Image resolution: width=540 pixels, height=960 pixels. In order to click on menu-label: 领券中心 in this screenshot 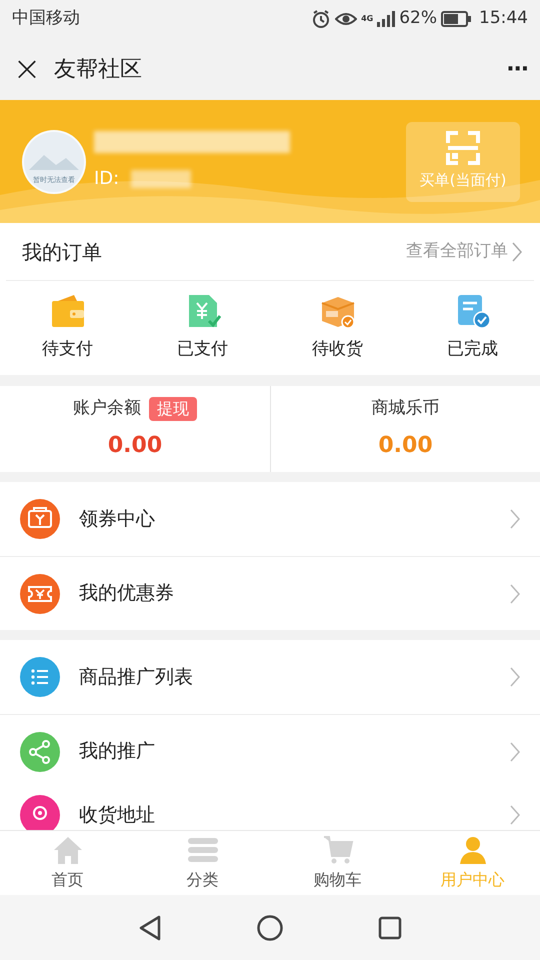, I will do `click(117, 519)`.